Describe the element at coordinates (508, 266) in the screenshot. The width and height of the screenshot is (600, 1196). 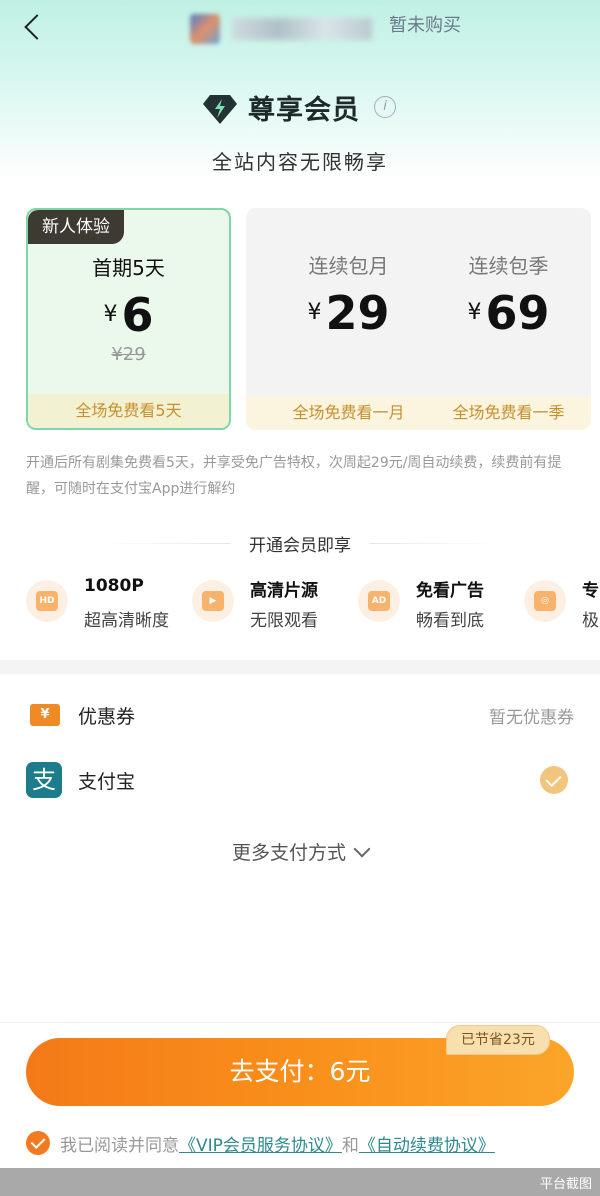
I see `plan-name: 连续包季` at that location.